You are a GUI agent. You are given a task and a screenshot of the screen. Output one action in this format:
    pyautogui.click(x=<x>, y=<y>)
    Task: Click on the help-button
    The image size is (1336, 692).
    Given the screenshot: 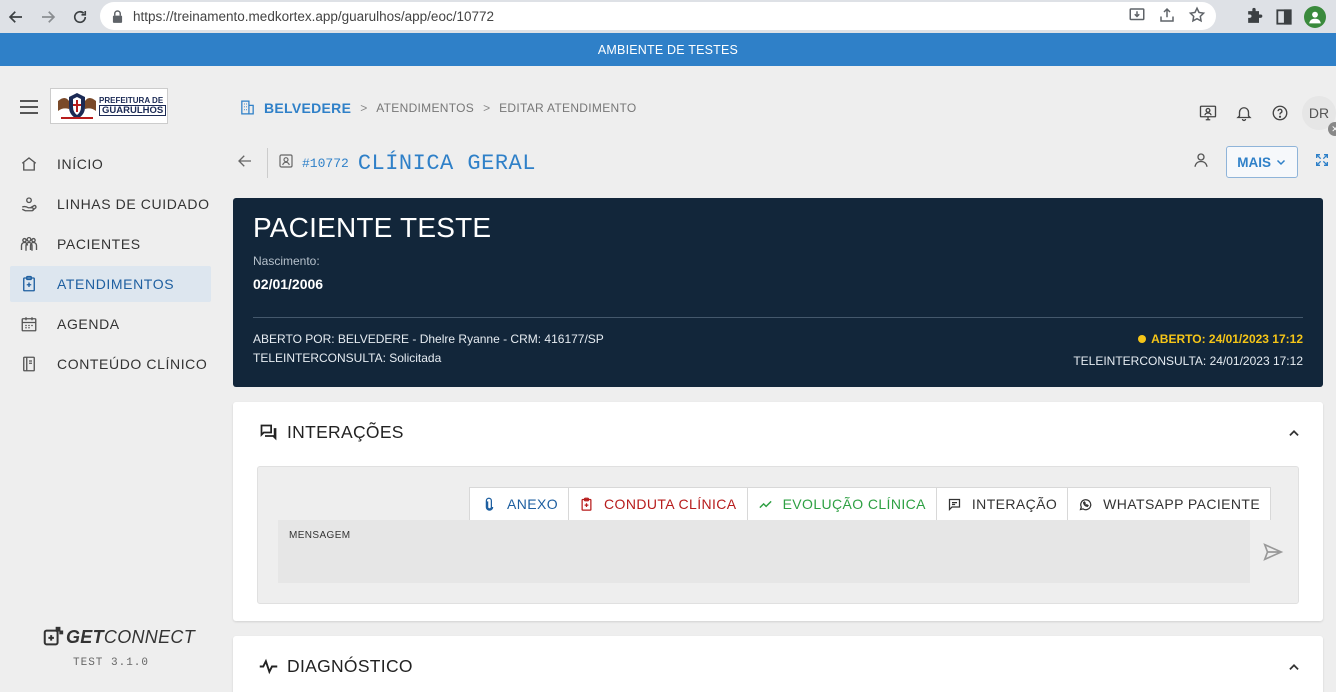 What is the action you would take?
    pyautogui.click(x=1280, y=113)
    